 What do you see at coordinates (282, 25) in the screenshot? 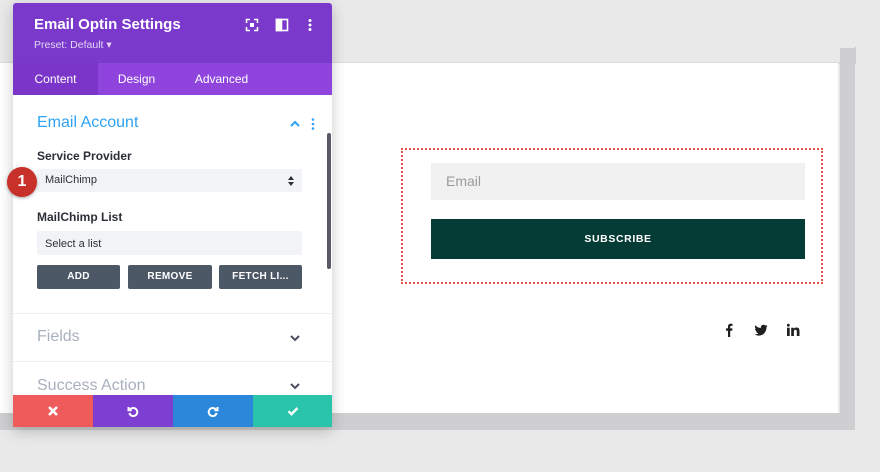
I see `sidebar-toggle-icon` at bounding box center [282, 25].